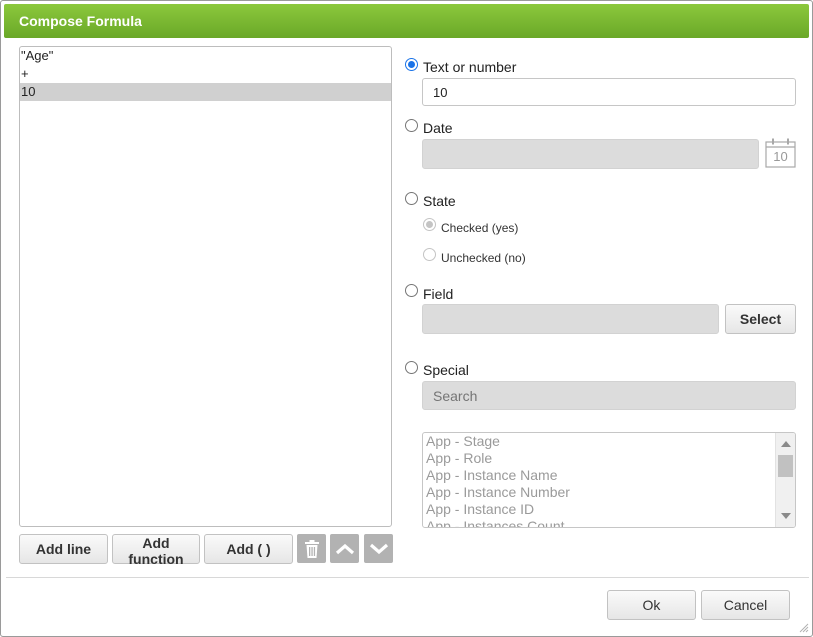 This screenshot has width=813, height=637. I want to click on date-input, so click(590, 154).